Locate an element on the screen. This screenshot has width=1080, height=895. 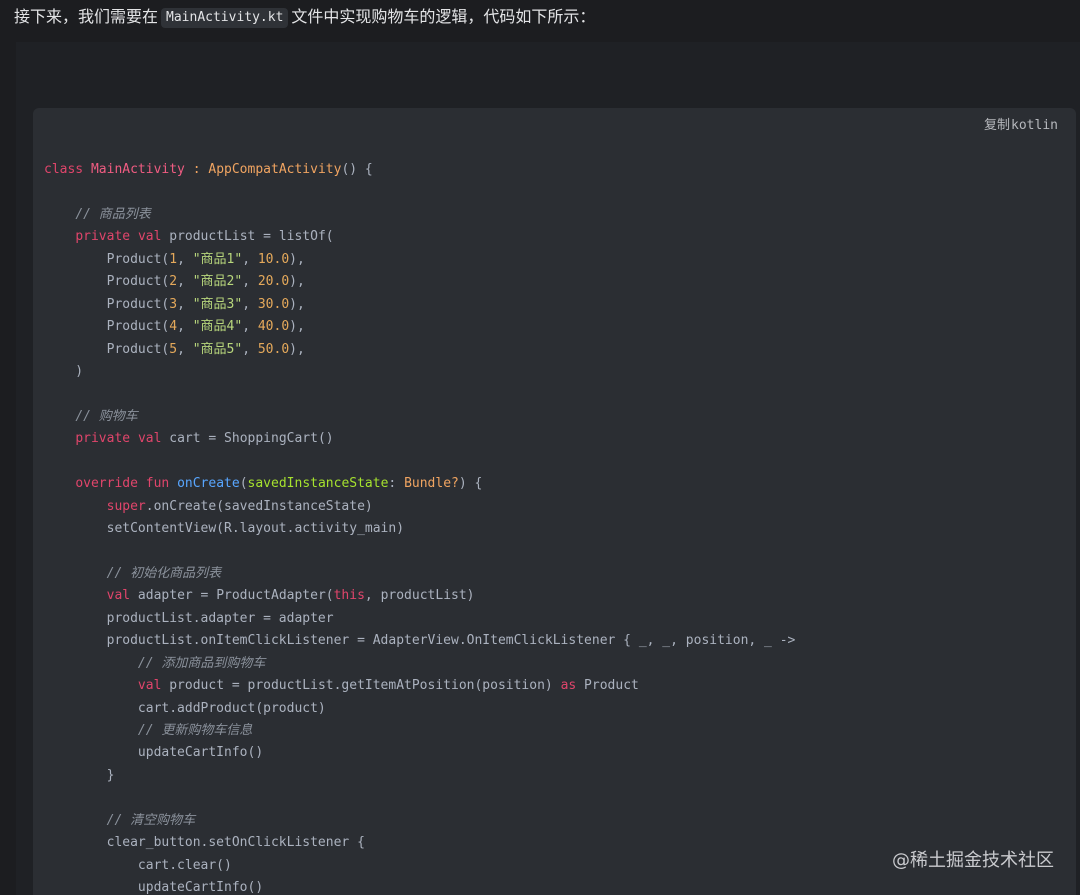
code-token: savedInstanceState is located at coordinates (318, 484).